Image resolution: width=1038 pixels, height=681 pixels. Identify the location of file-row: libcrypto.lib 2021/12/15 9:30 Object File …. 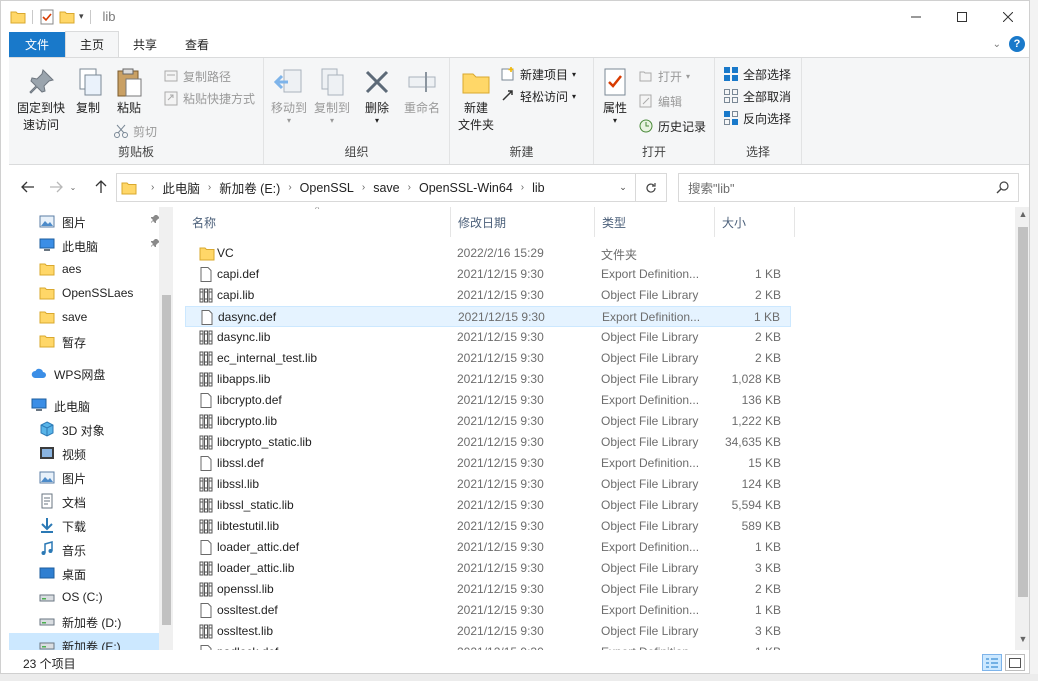
(488, 421).